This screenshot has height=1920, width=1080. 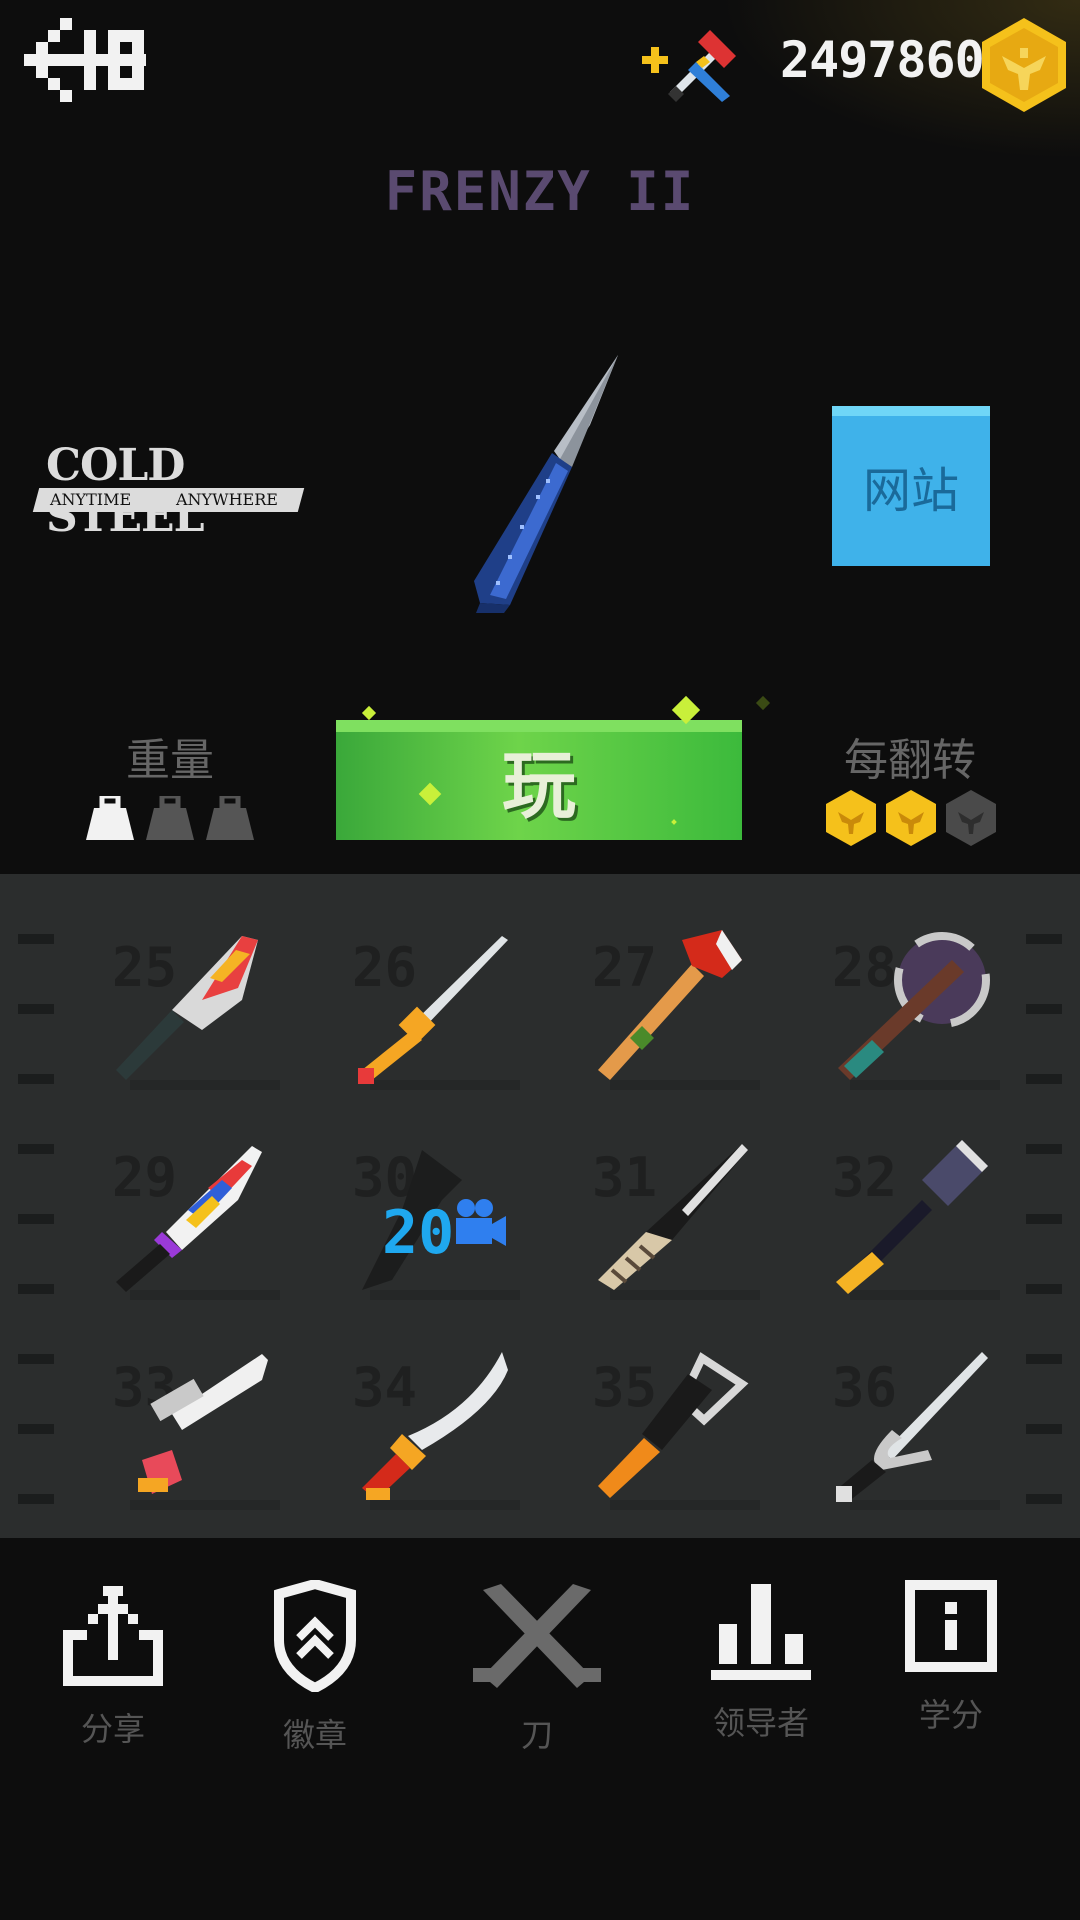 What do you see at coordinates (314, 1735) in the screenshot?
I see `nav-badges-label: 徽章` at bounding box center [314, 1735].